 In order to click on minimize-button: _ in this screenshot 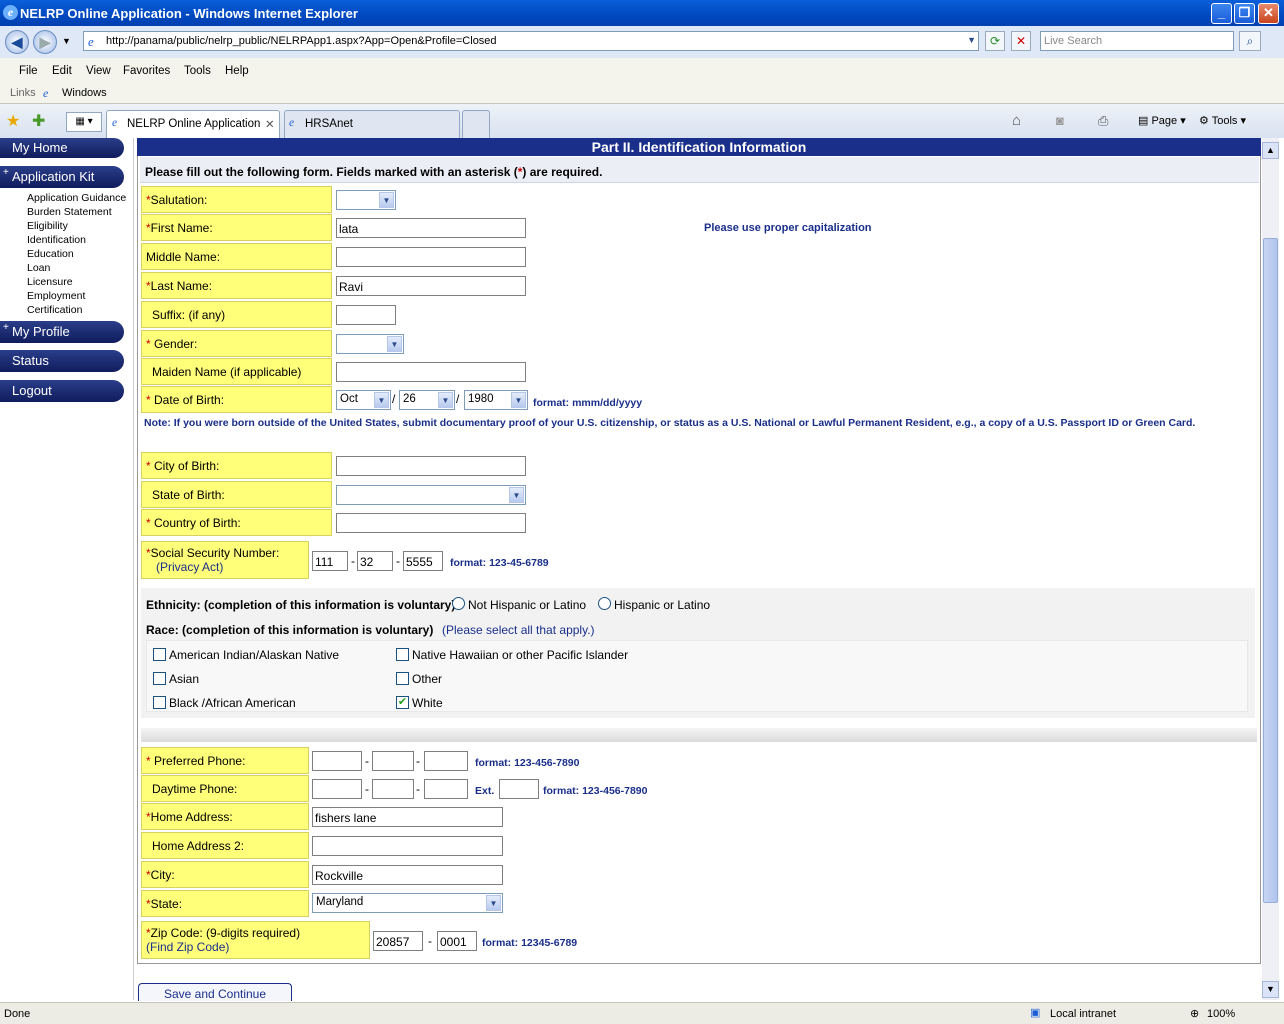, I will do `click(1221, 13)`.